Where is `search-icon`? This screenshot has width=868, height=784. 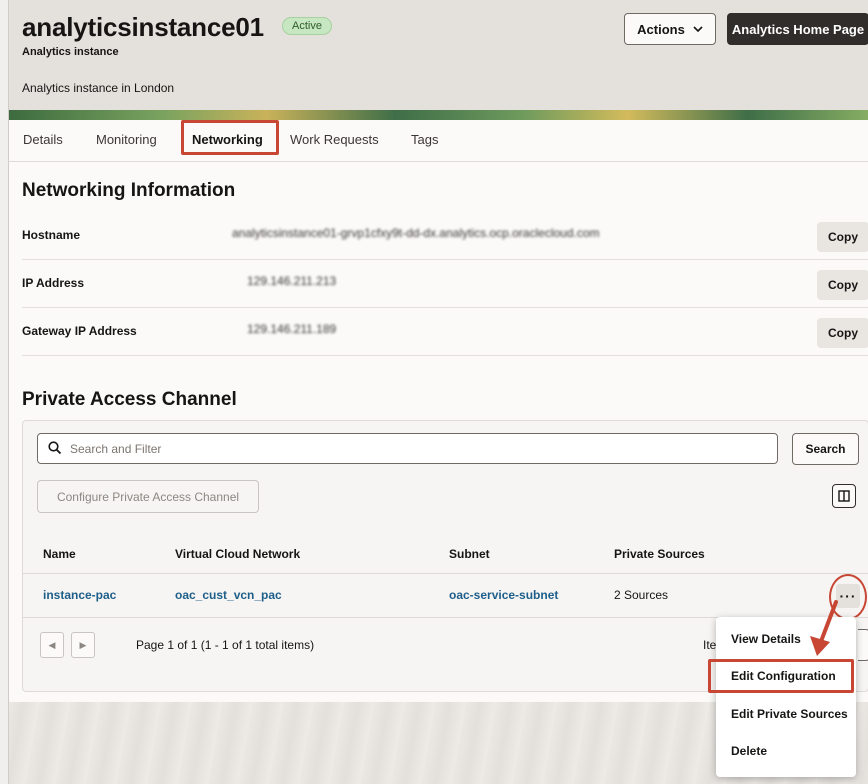
search-icon is located at coordinates (55, 448).